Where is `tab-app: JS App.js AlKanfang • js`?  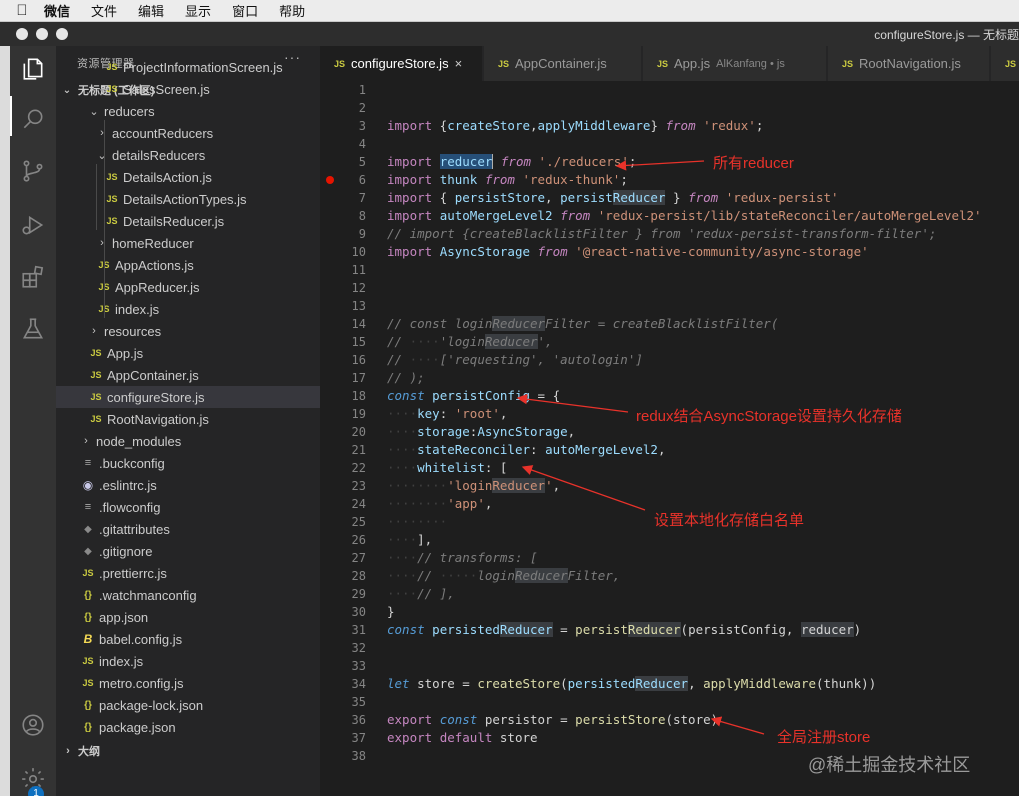
tab-app: JS App.js AlKanfang • js is located at coordinates (735, 63).